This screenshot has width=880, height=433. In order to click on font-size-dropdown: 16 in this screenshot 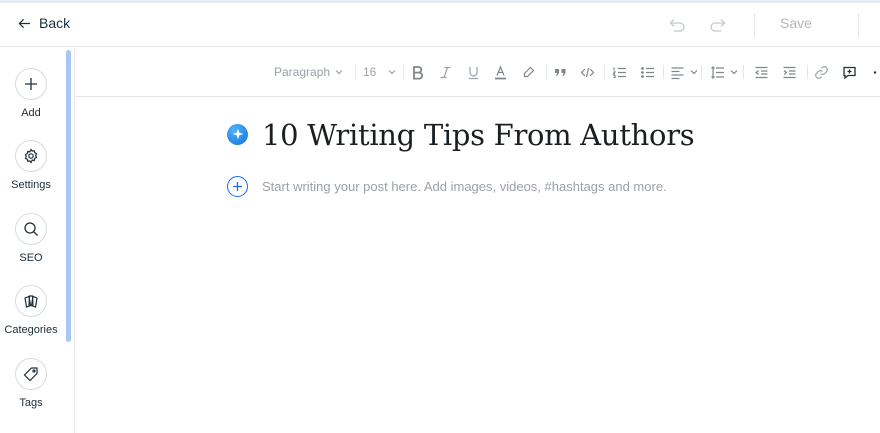, I will do `click(379, 72)`.